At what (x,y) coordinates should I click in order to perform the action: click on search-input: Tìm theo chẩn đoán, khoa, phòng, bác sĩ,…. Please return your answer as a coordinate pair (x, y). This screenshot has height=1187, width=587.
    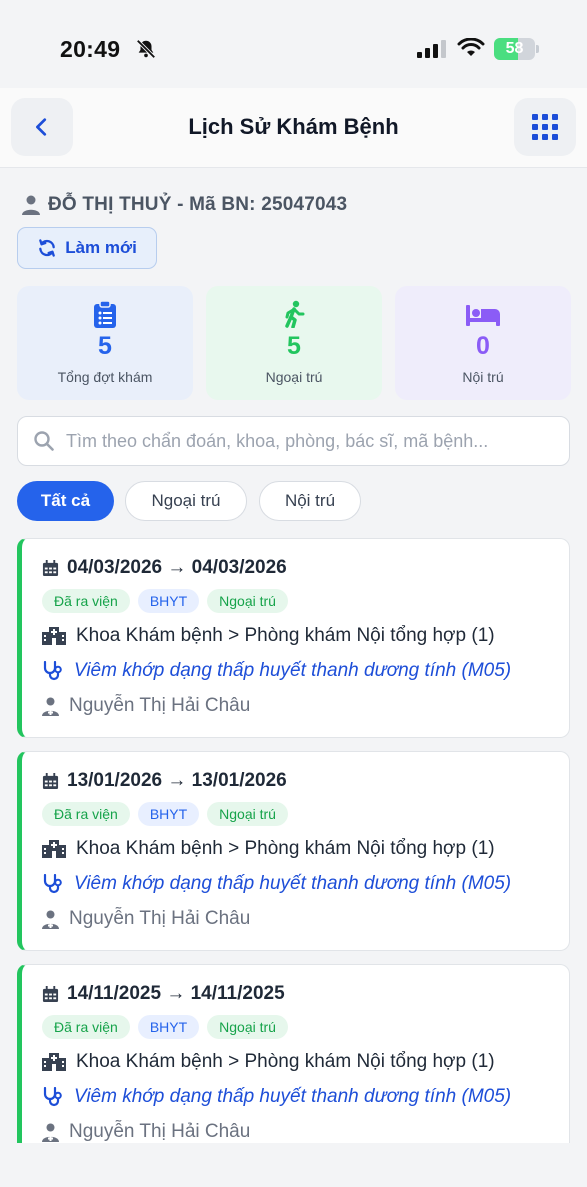
    Looking at the image, I should click on (293, 441).